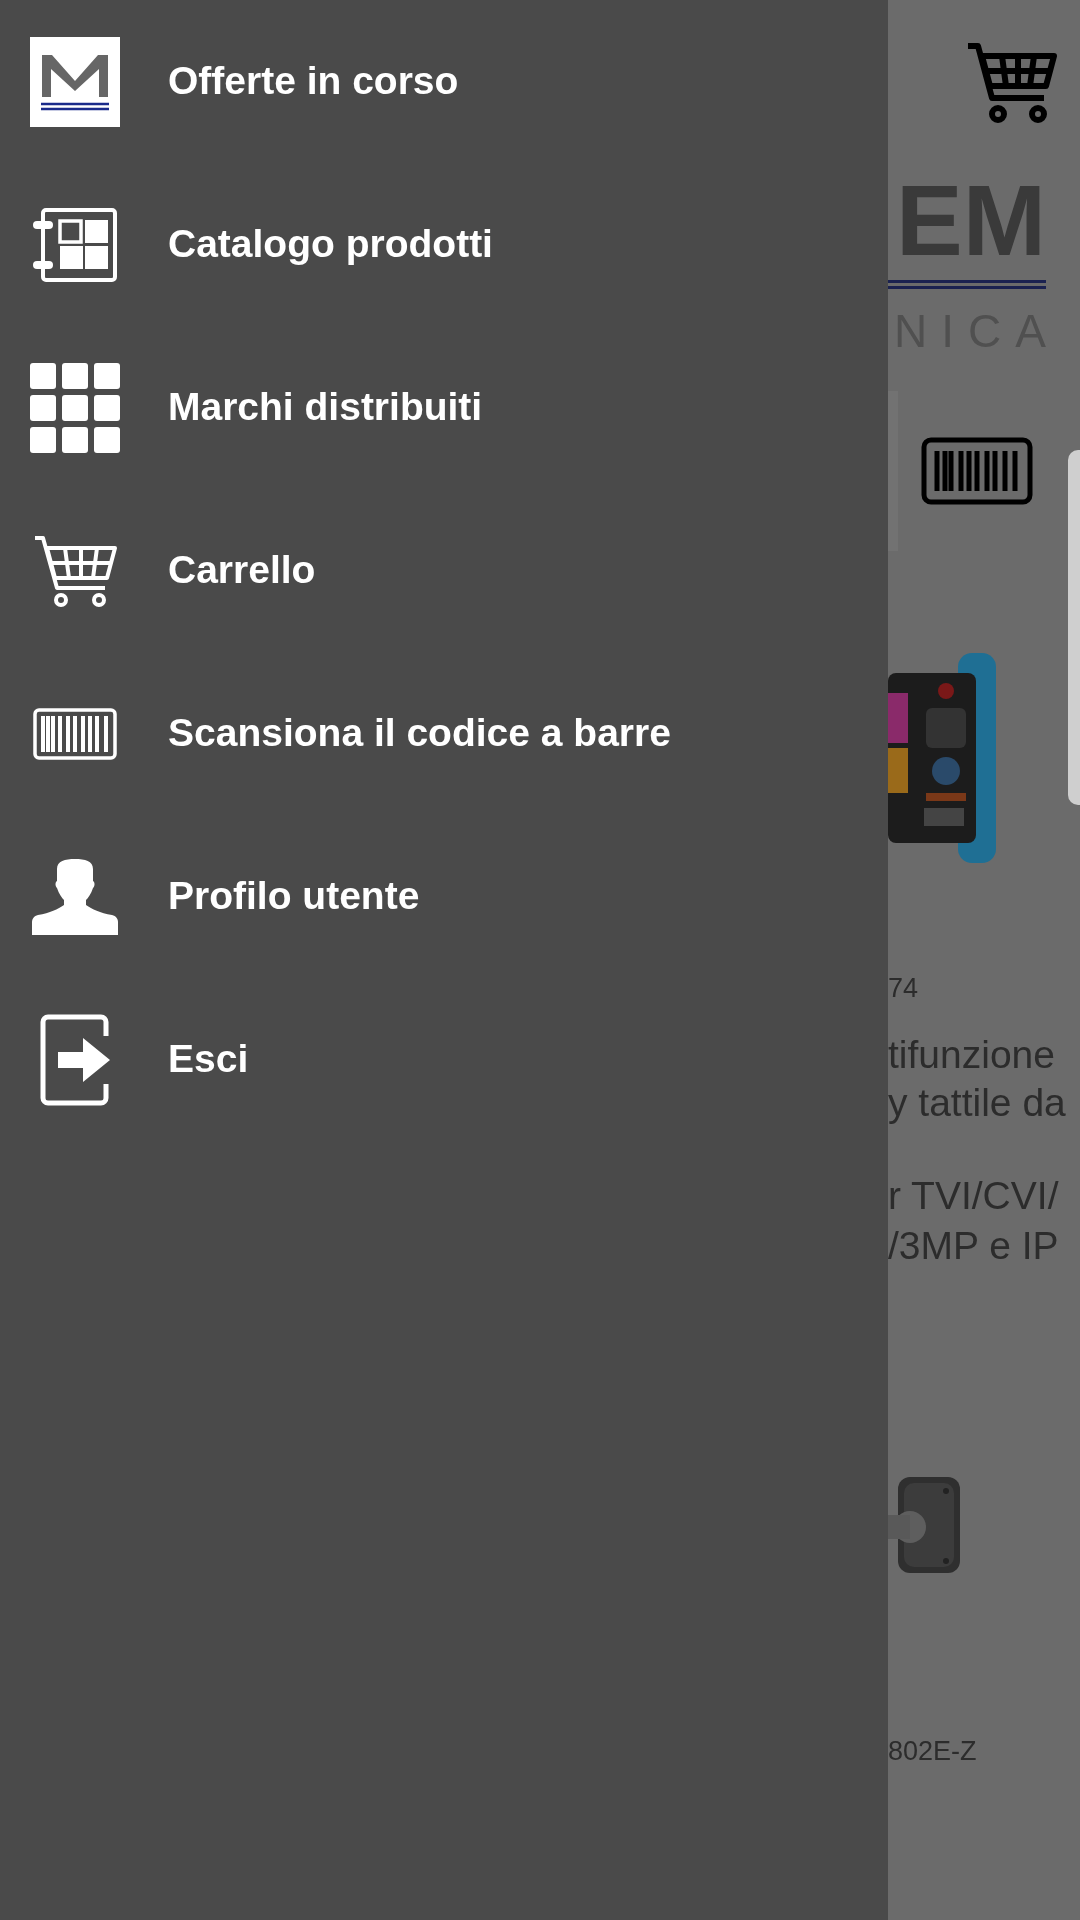 The image size is (1080, 1920). I want to click on menu-item: Scansiona il codice a barre, so click(444, 733).